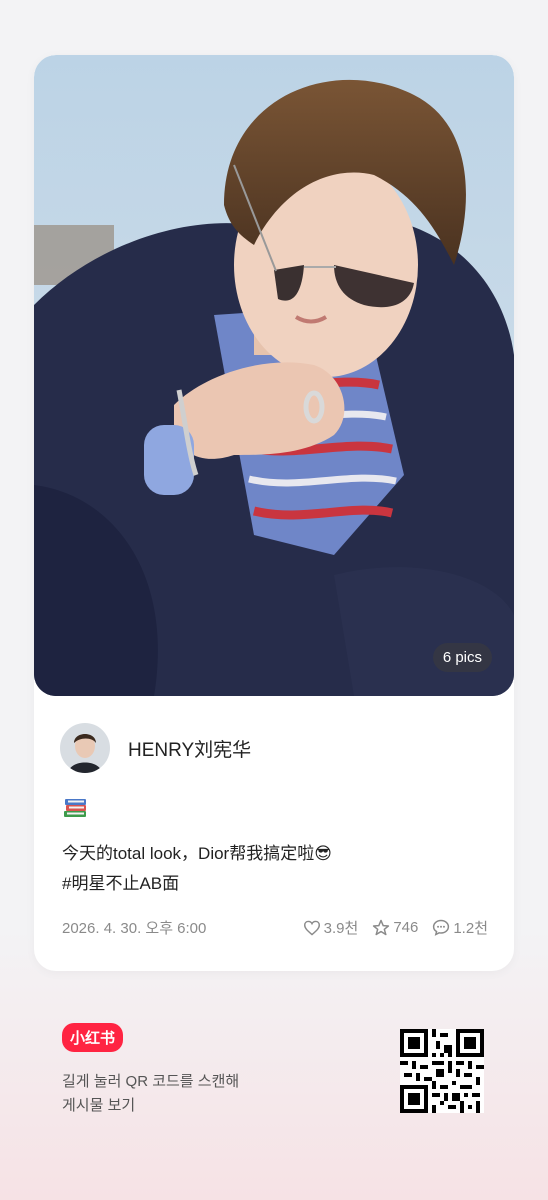  Describe the element at coordinates (99, 1105) in the screenshot. I see `qr-instruction-line2: 게시물 보기` at that location.